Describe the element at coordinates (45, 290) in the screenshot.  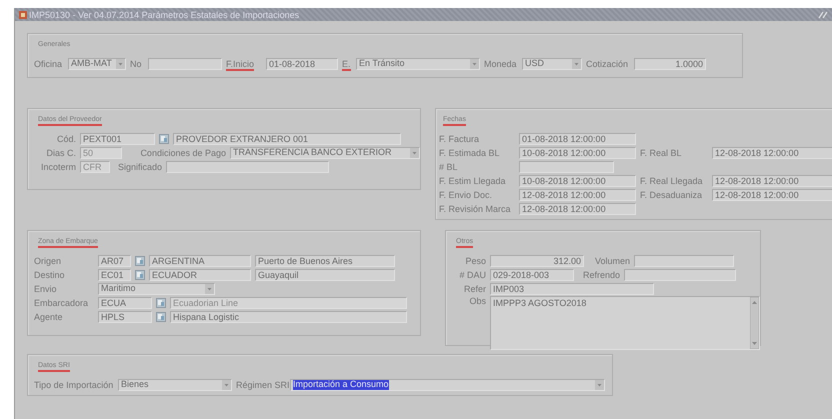
I see `field-label: Envio` at that location.